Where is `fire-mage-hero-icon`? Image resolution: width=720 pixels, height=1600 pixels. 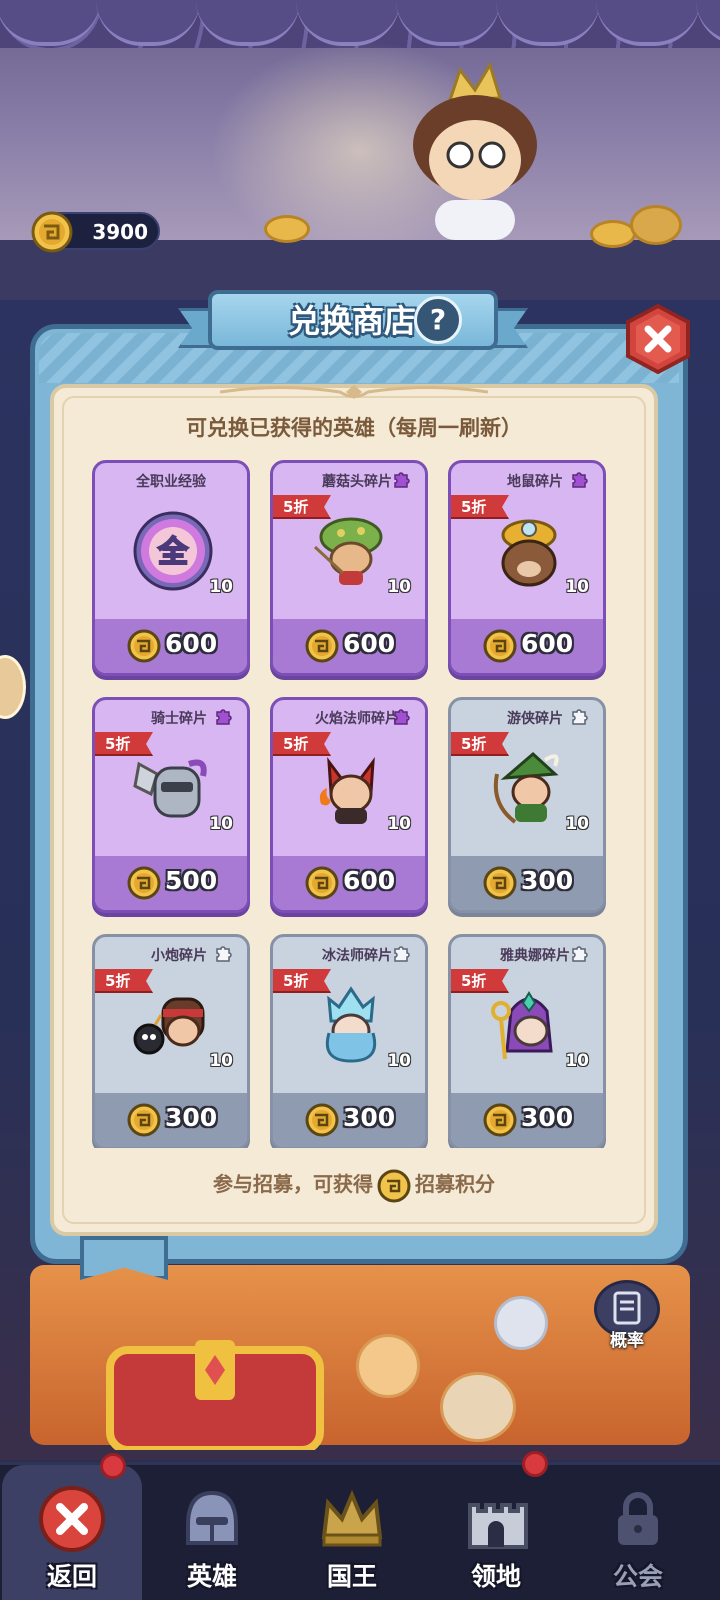 fire-mage-hero-icon is located at coordinates (351, 788).